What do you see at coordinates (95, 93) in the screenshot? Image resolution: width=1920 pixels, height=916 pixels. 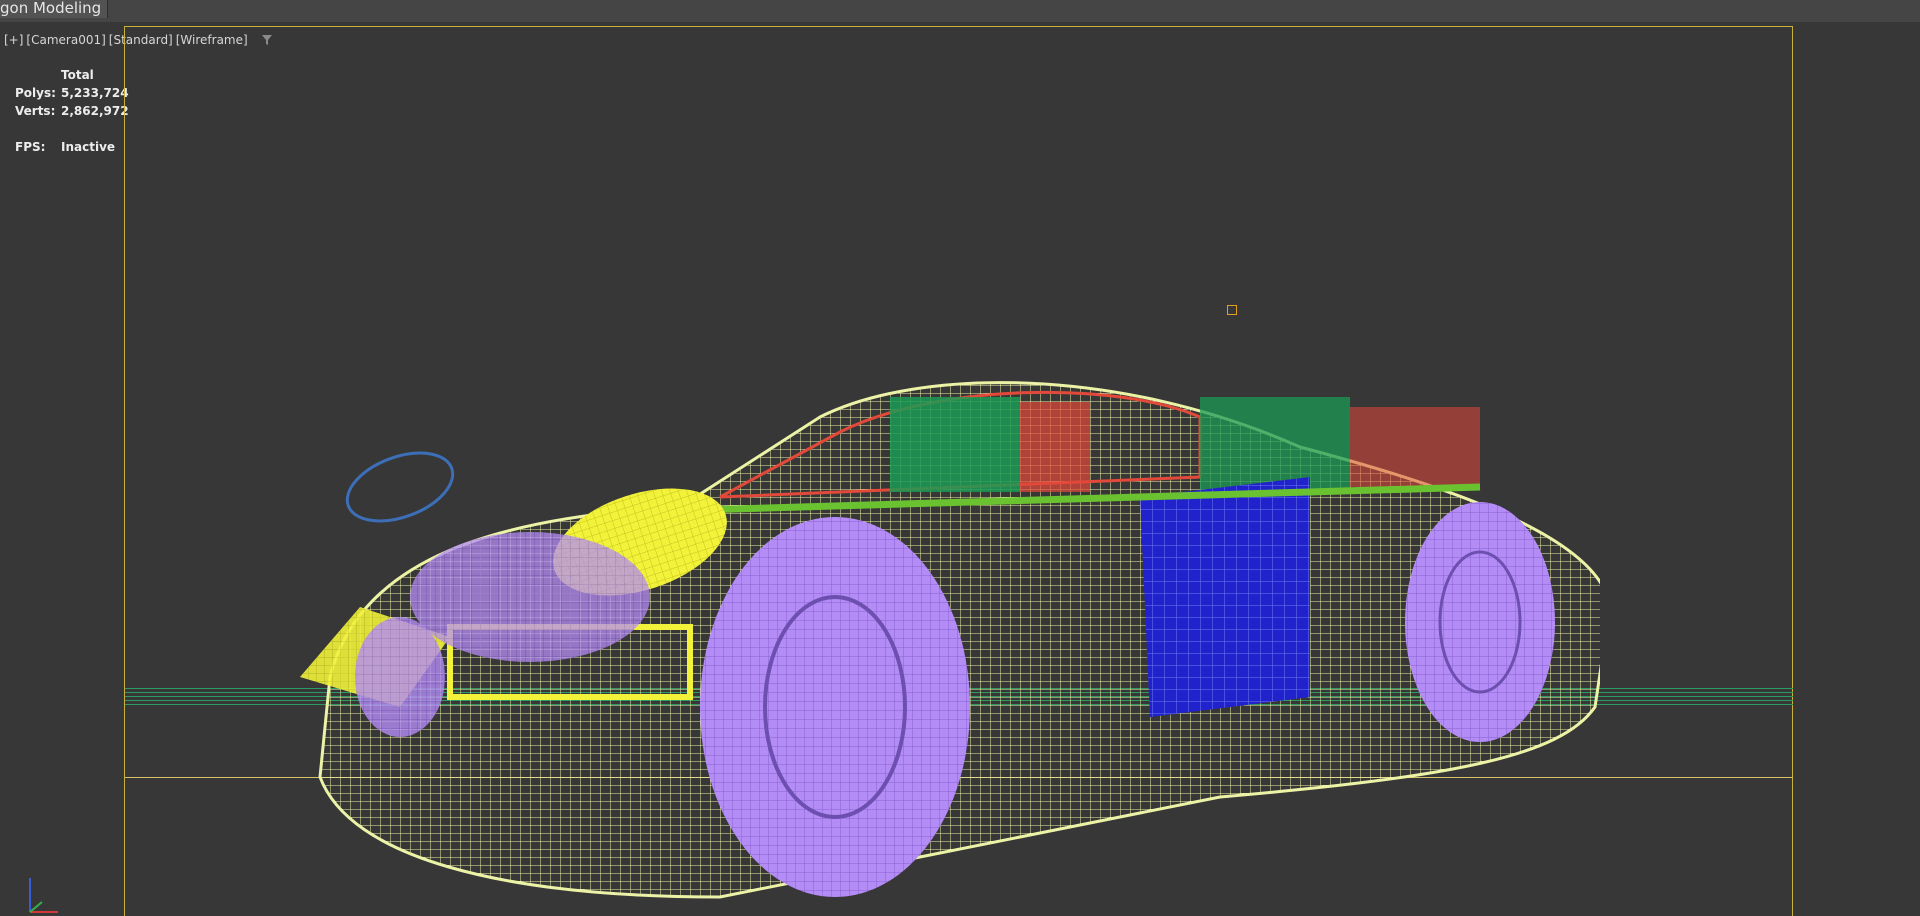 I see `polys-value: 5,233,724` at bounding box center [95, 93].